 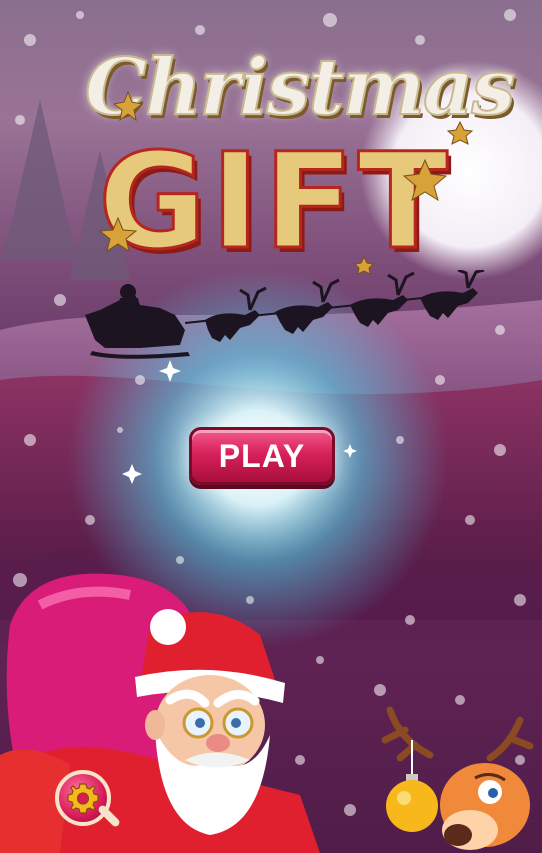 I want to click on gear-icon, so click(x=83, y=798).